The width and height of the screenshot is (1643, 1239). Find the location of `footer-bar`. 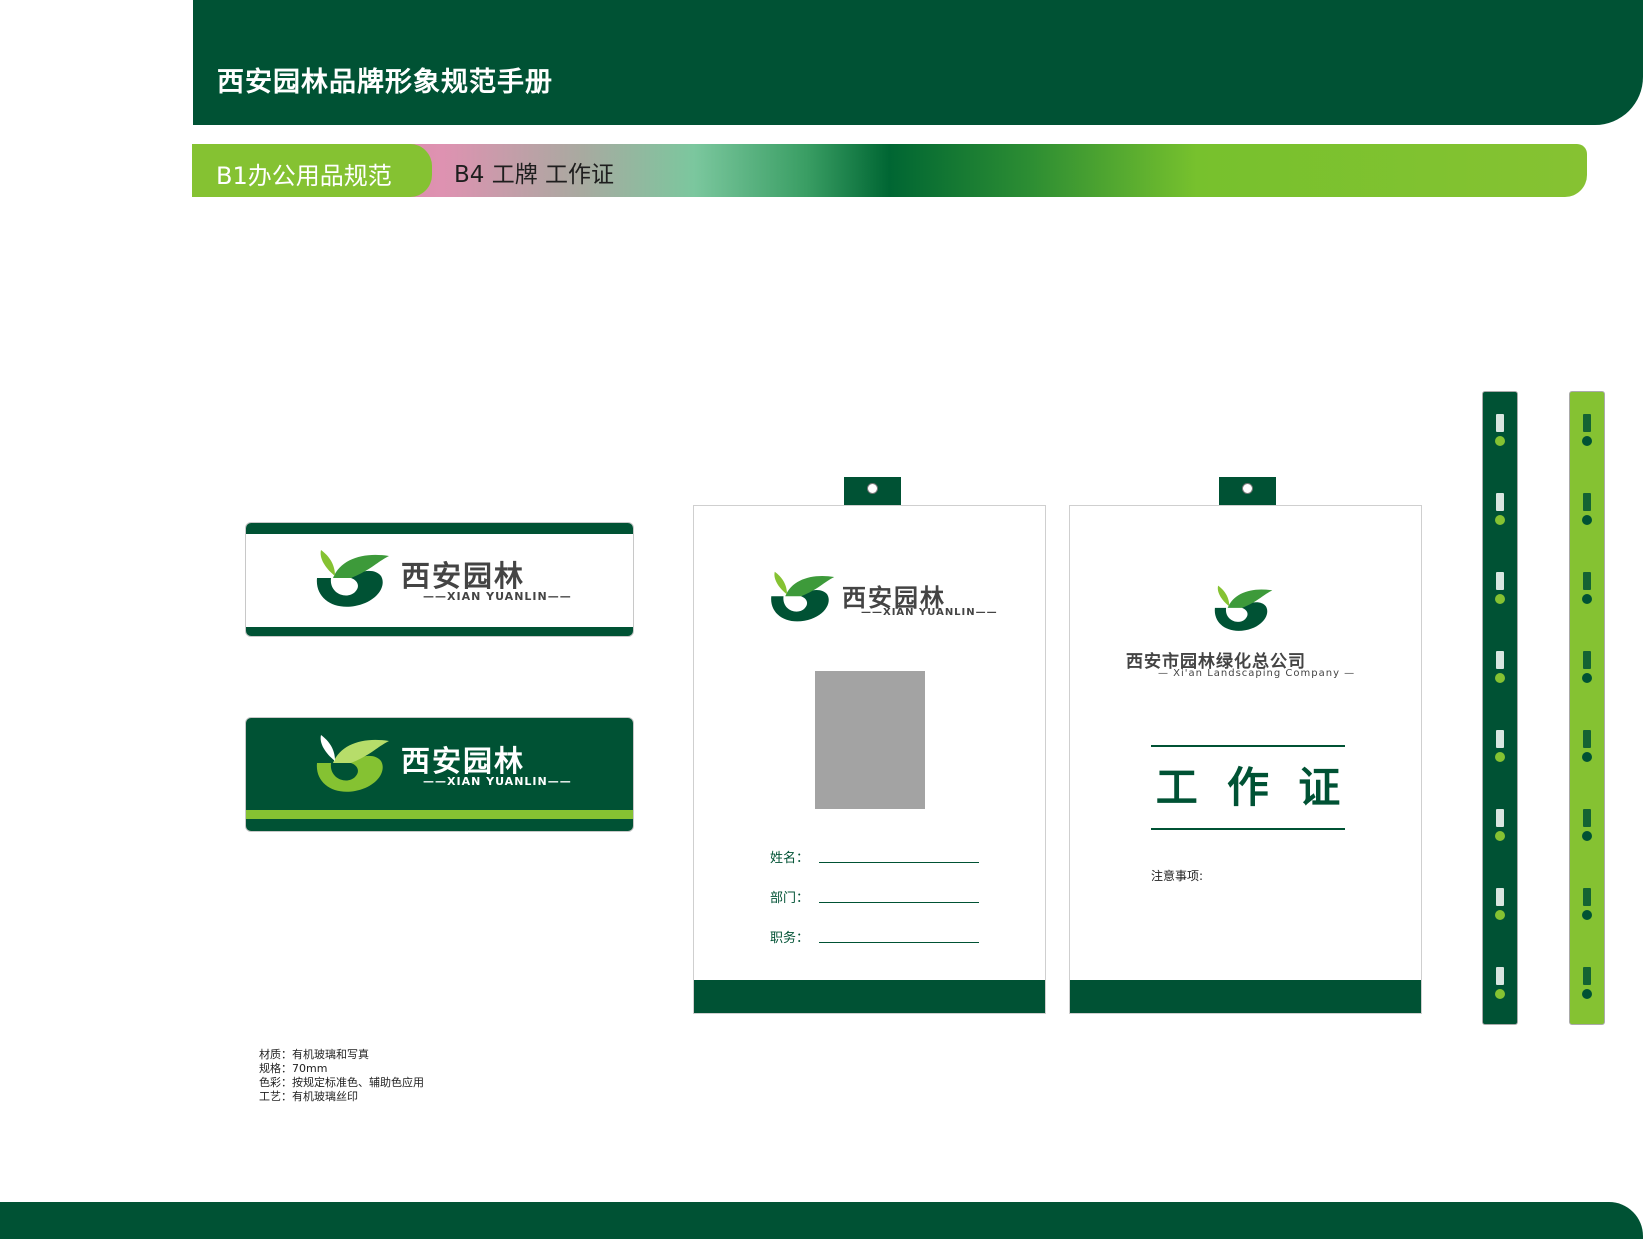

footer-bar is located at coordinates (821, 1220).